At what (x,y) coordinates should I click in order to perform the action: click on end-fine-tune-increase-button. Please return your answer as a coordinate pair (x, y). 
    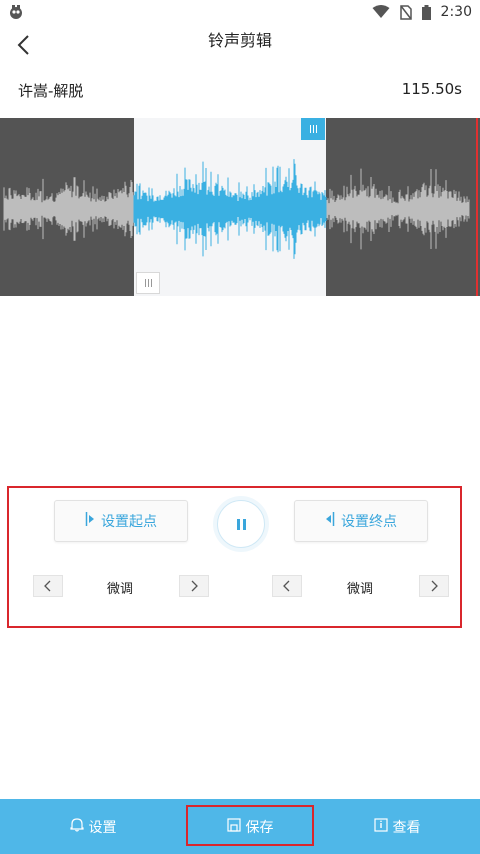
    Looking at the image, I should click on (434, 586).